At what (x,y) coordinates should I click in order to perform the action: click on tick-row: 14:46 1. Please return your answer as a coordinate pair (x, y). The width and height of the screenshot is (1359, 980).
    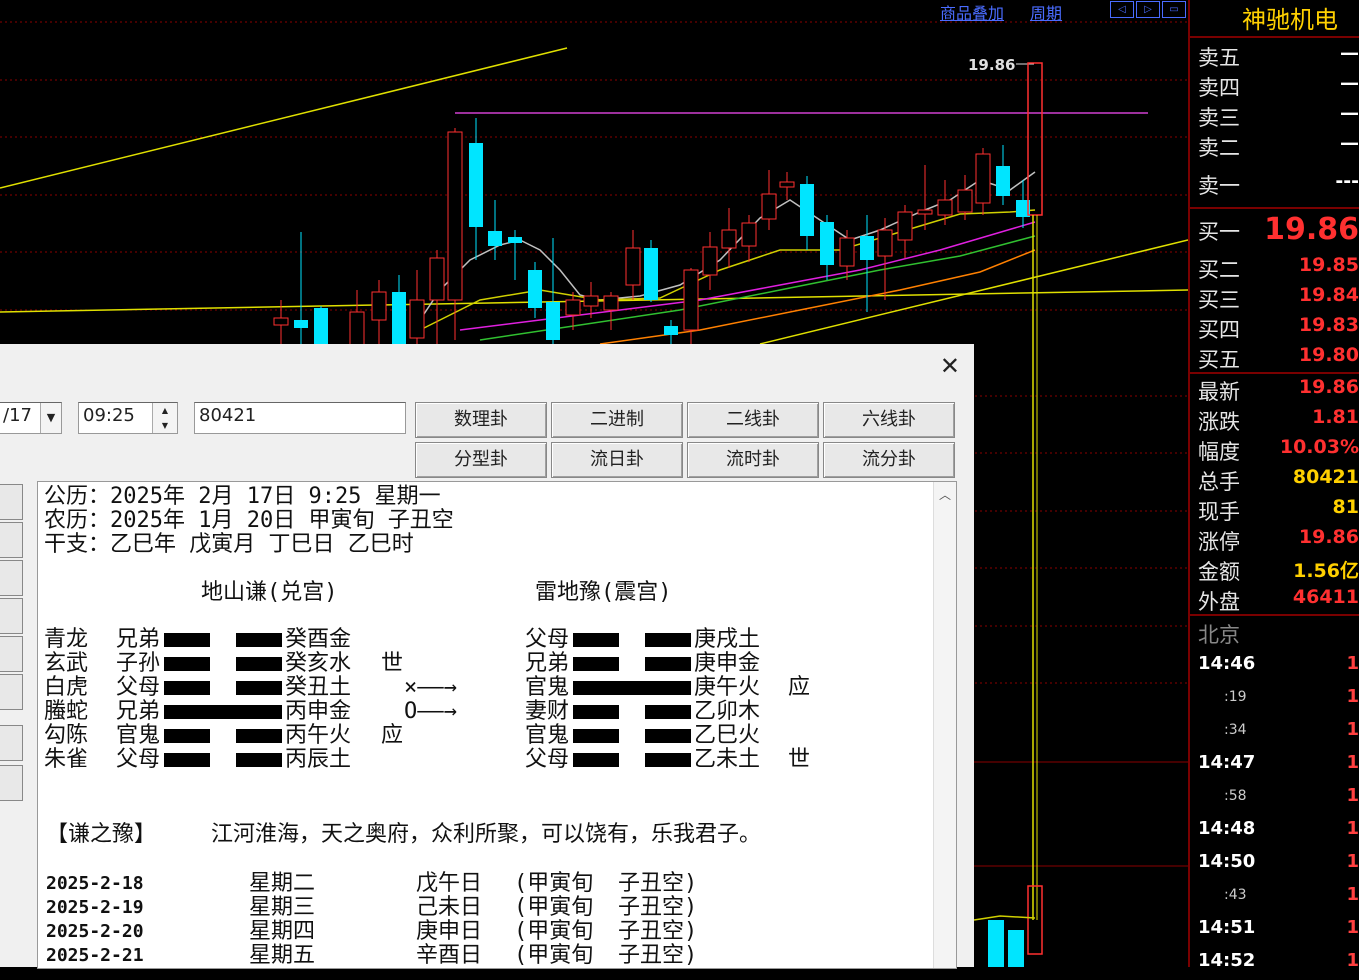
    Looking at the image, I should click on (1274, 668).